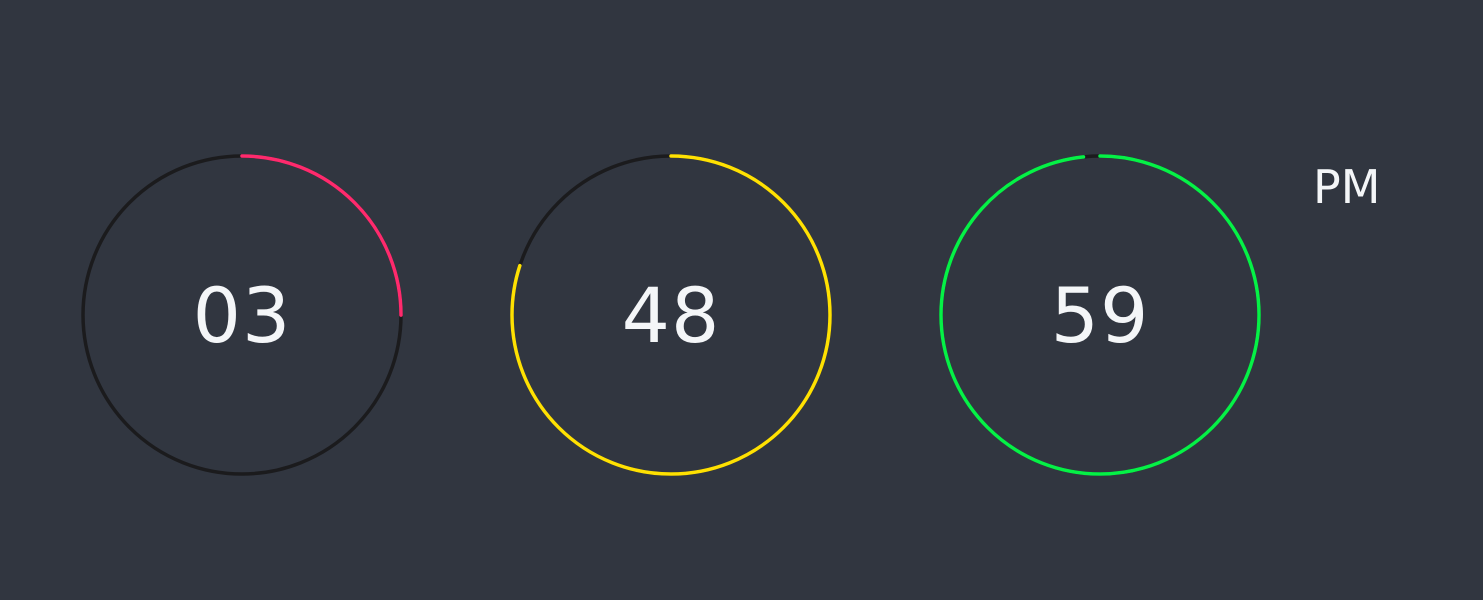 This screenshot has height=600, width=1483. I want to click on hours-ring: 03, so click(242, 315).